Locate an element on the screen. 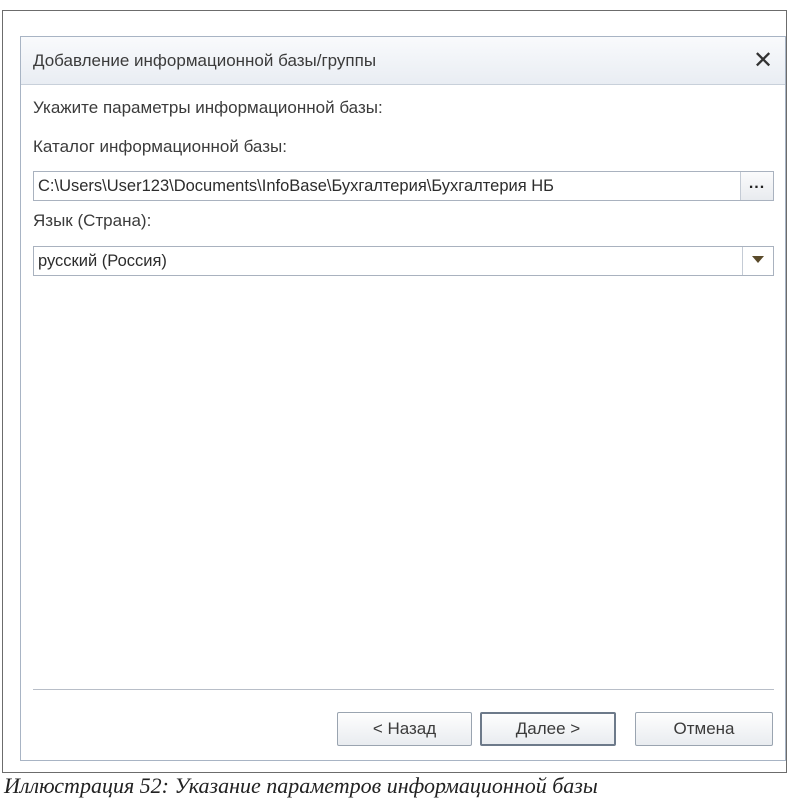 This screenshot has height=802, width=789. dropdown-arrow-icon is located at coordinates (758, 259).